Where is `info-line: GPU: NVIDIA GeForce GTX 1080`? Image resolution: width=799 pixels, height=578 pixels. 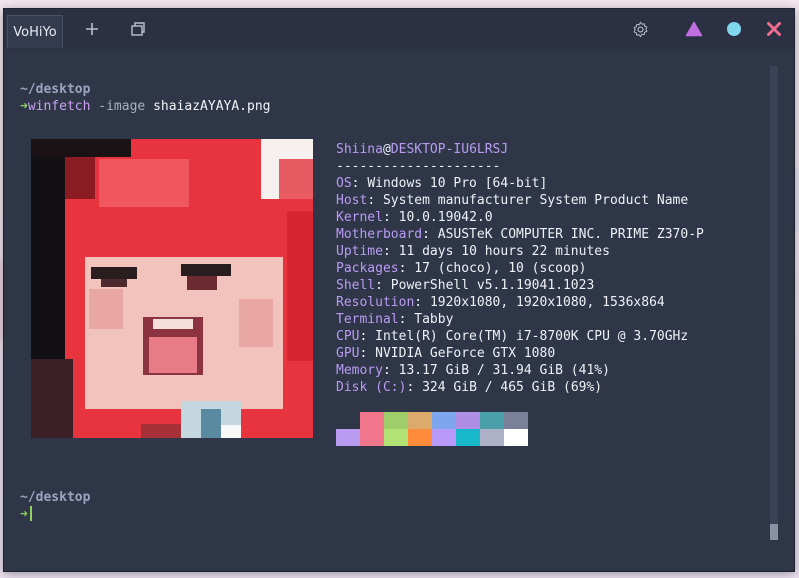 info-line: GPU: NVIDIA GeForce GTX 1080 is located at coordinates (446, 353).